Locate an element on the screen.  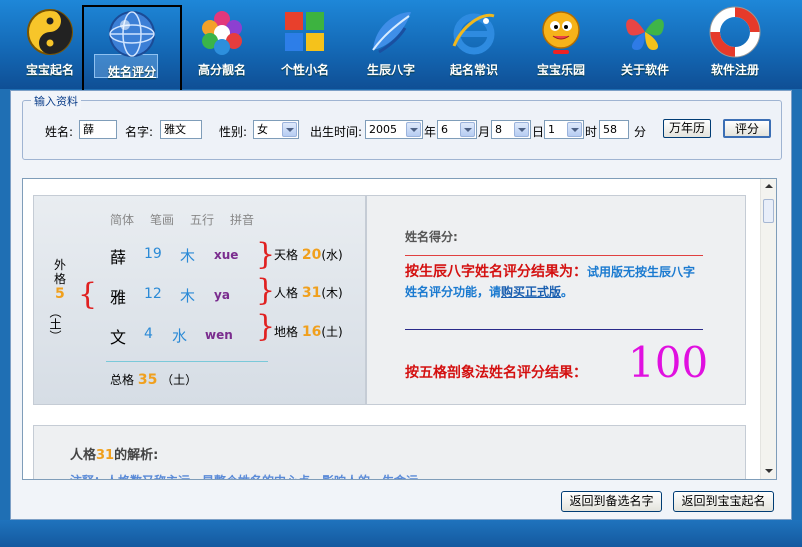
pinyin: xue is located at coordinates (226, 255).